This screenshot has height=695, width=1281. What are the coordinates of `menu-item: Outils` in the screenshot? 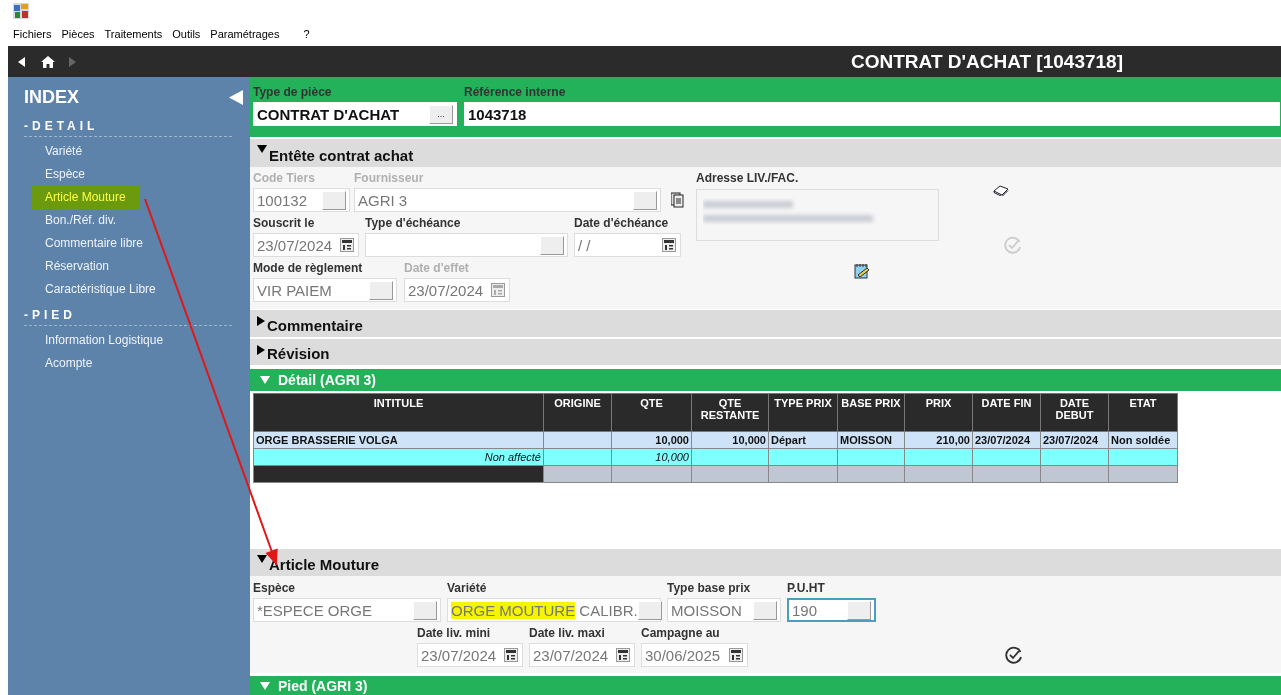 It's located at (186, 34).